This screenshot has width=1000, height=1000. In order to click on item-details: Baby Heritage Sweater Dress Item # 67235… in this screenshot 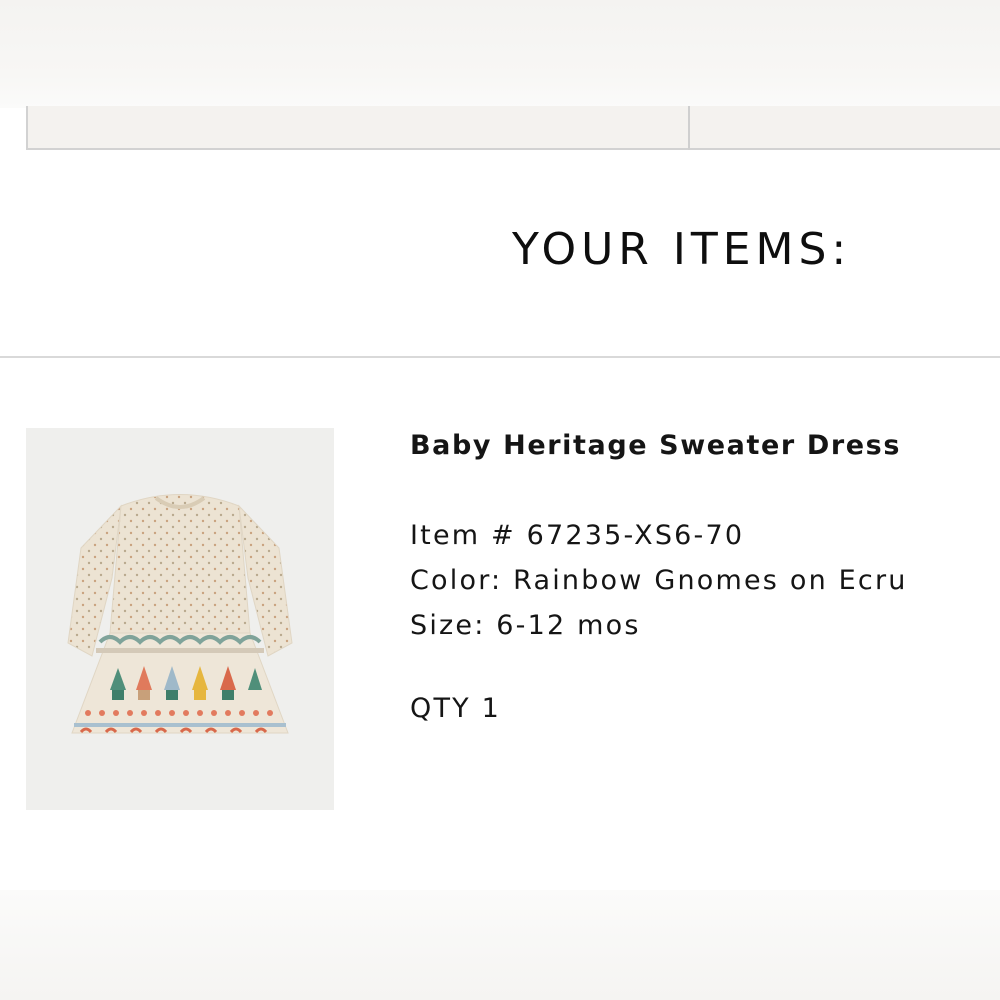, I will do `click(659, 577)`.